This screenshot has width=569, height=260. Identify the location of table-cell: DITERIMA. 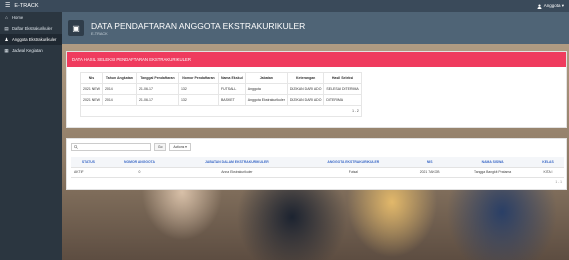
(342, 100).